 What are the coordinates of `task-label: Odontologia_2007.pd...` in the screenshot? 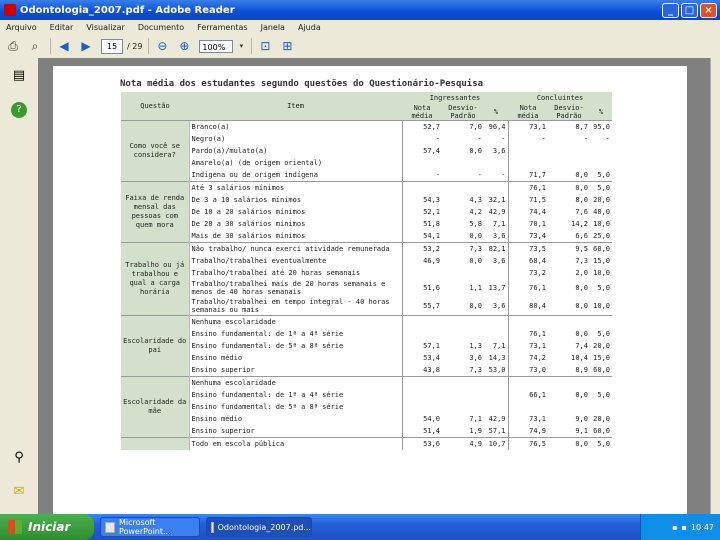 It's located at (264, 527).